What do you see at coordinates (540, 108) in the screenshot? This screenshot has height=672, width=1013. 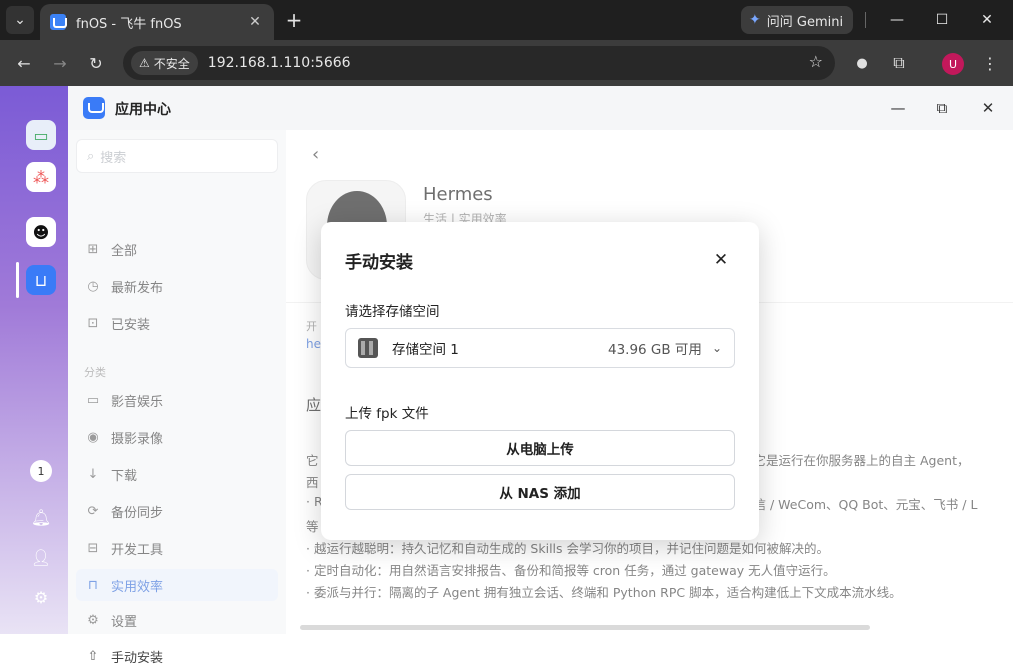 I see `app-titlebar: 应用中心 — ⧉ ✕` at bounding box center [540, 108].